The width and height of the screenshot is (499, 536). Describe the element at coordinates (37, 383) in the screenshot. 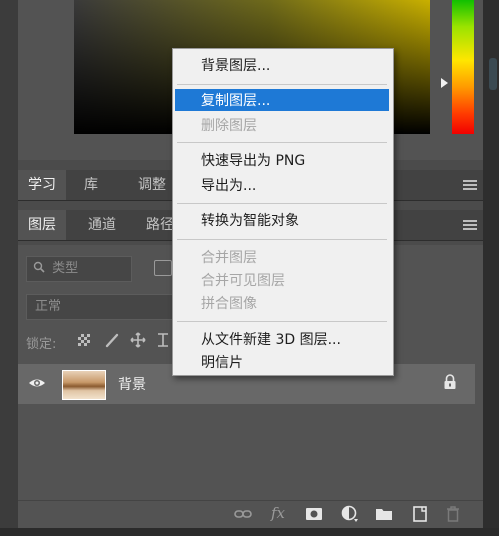

I see `eye-visibility-icon` at that location.